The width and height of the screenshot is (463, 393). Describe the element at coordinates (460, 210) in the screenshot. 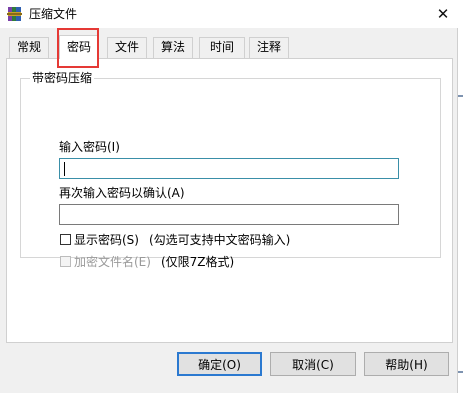

I see `background-window-edge` at that location.